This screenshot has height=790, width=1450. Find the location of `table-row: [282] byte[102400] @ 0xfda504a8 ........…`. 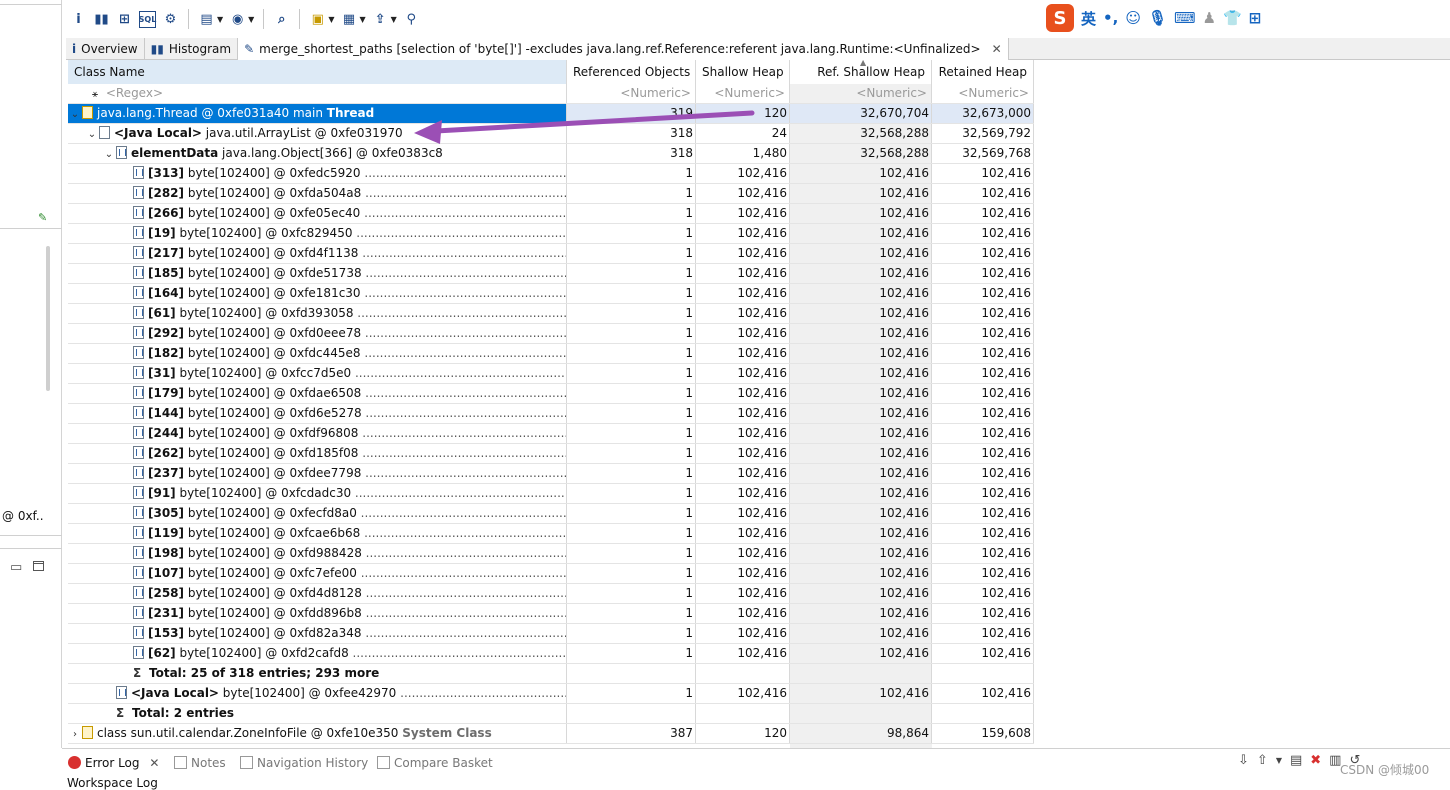

table-row: [282] byte[102400] @ 0xfda504a8 ........… is located at coordinates (551, 194).